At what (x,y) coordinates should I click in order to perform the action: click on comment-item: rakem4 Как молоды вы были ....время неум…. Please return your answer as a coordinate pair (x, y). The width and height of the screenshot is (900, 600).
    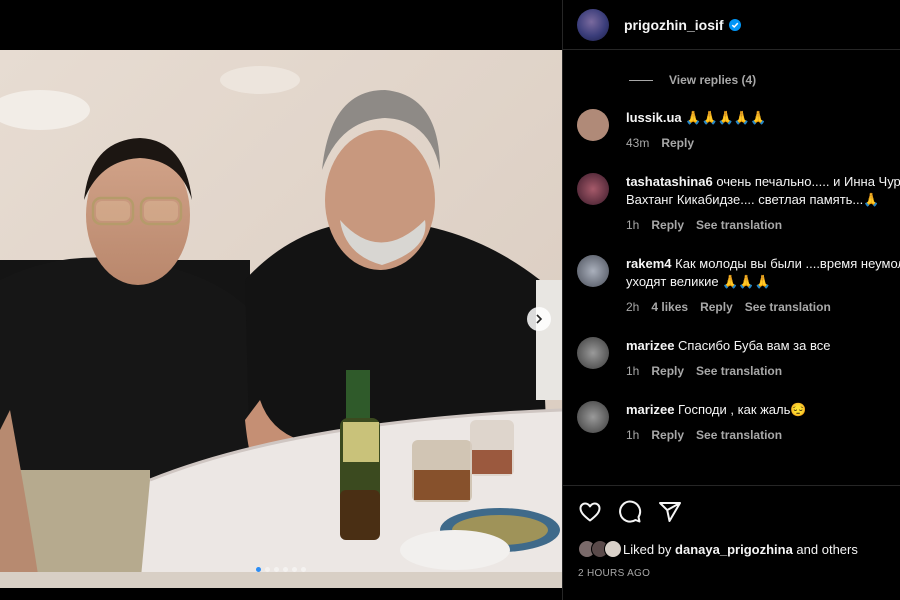
    Looking at the image, I should click on (738, 285).